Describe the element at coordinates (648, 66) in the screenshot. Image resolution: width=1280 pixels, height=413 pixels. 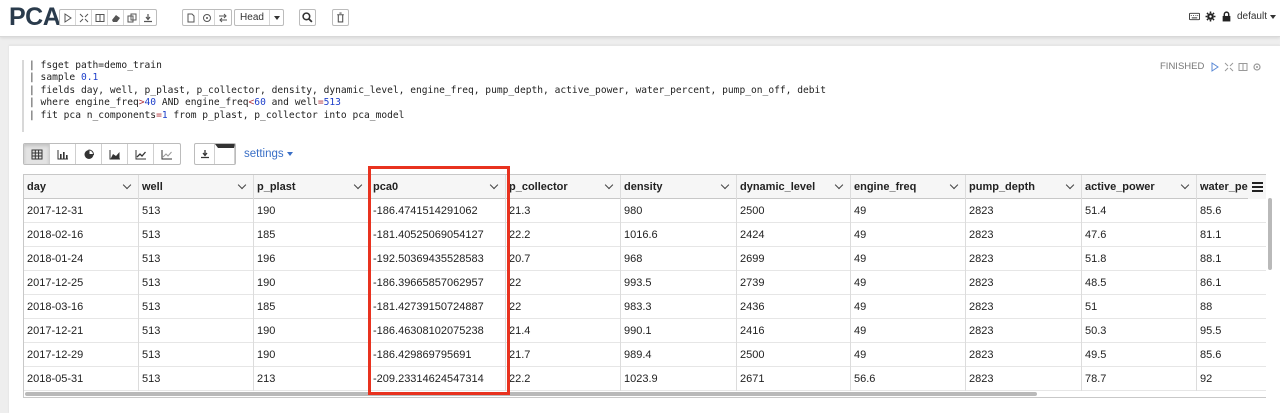
I see `code-line: | fsget path=demo_train` at that location.